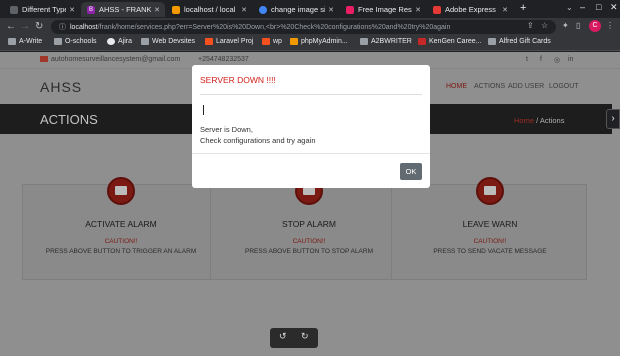  Describe the element at coordinates (578, 25) in the screenshot. I see `sidepanel-icon: ▯` at that location.